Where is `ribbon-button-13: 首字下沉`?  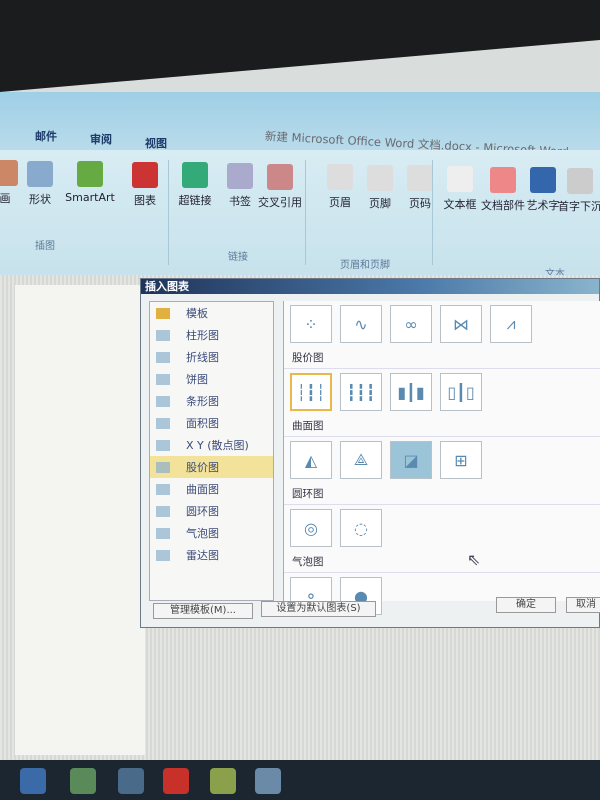
ribbon-button-13: 首字下沉 is located at coordinates (577, 190).